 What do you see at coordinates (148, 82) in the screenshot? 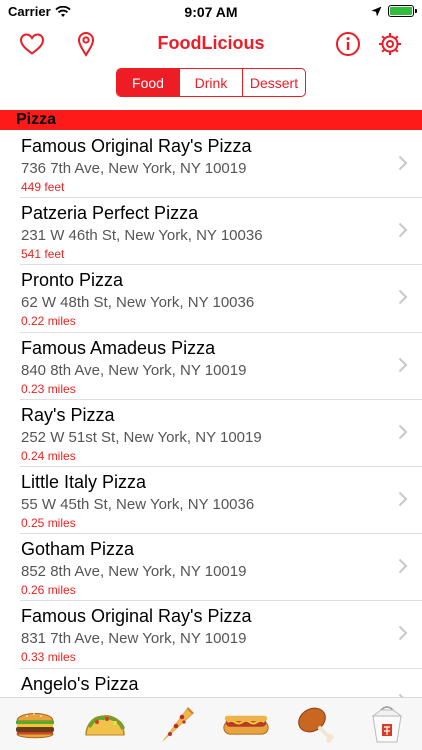
I see `segment-food: Food` at bounding box center [148, 82].